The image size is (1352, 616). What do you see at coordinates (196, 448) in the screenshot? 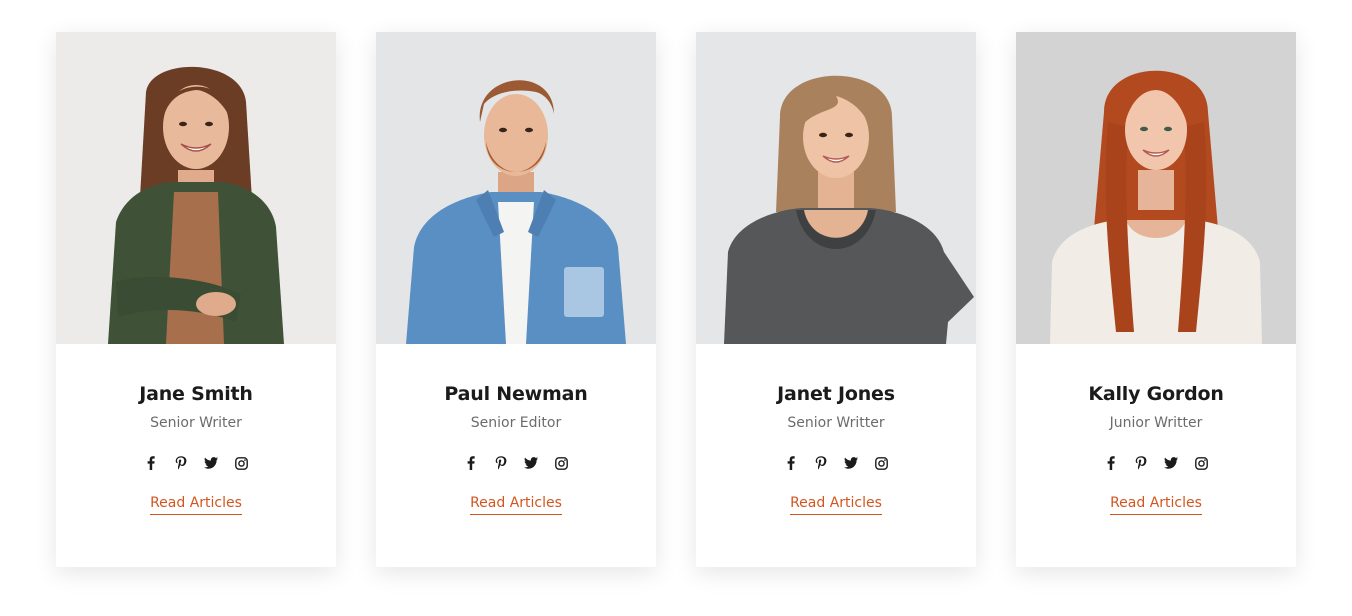
I see `card-body: Jane Smith Senior Writer Read Articles` at bounding box center [196, 448].